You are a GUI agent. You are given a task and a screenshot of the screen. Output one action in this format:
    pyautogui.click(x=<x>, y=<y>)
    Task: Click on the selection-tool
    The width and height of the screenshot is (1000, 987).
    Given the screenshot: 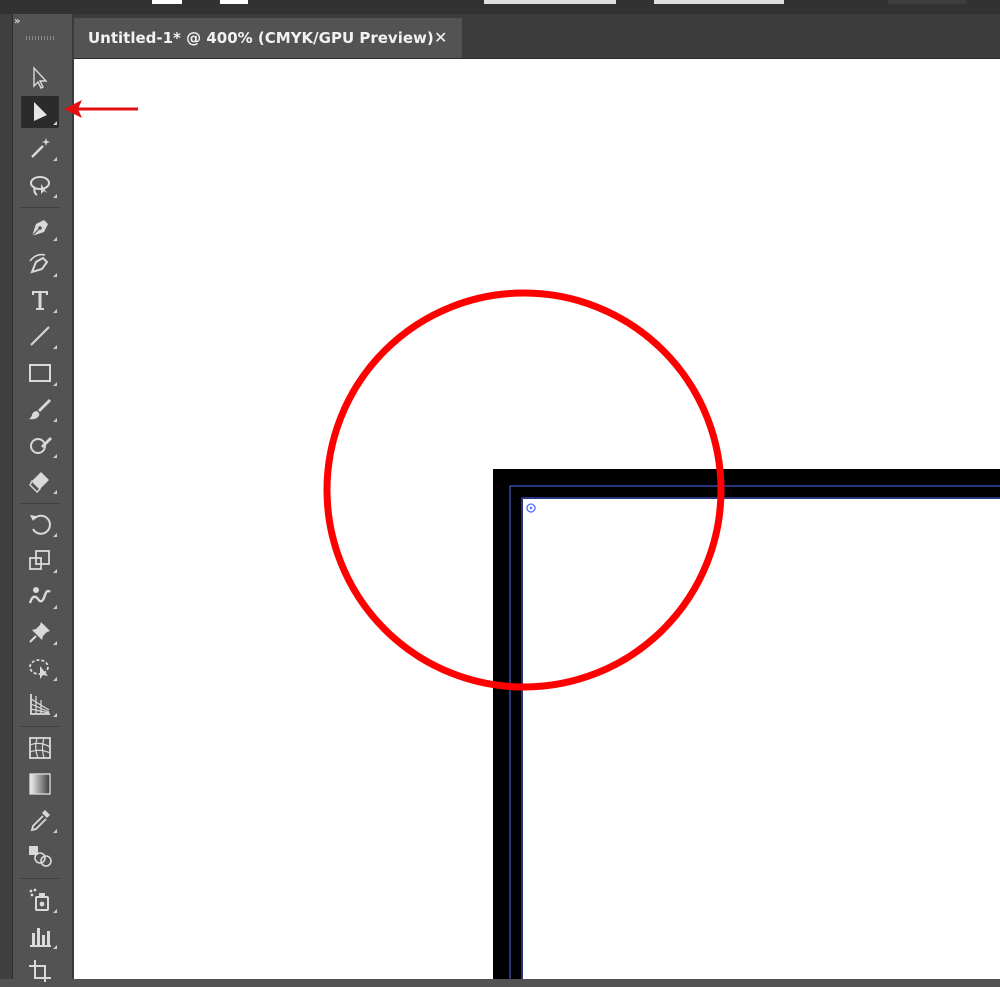 What is the action you would take?
    pyautogui.click(x=40, y=78)
    